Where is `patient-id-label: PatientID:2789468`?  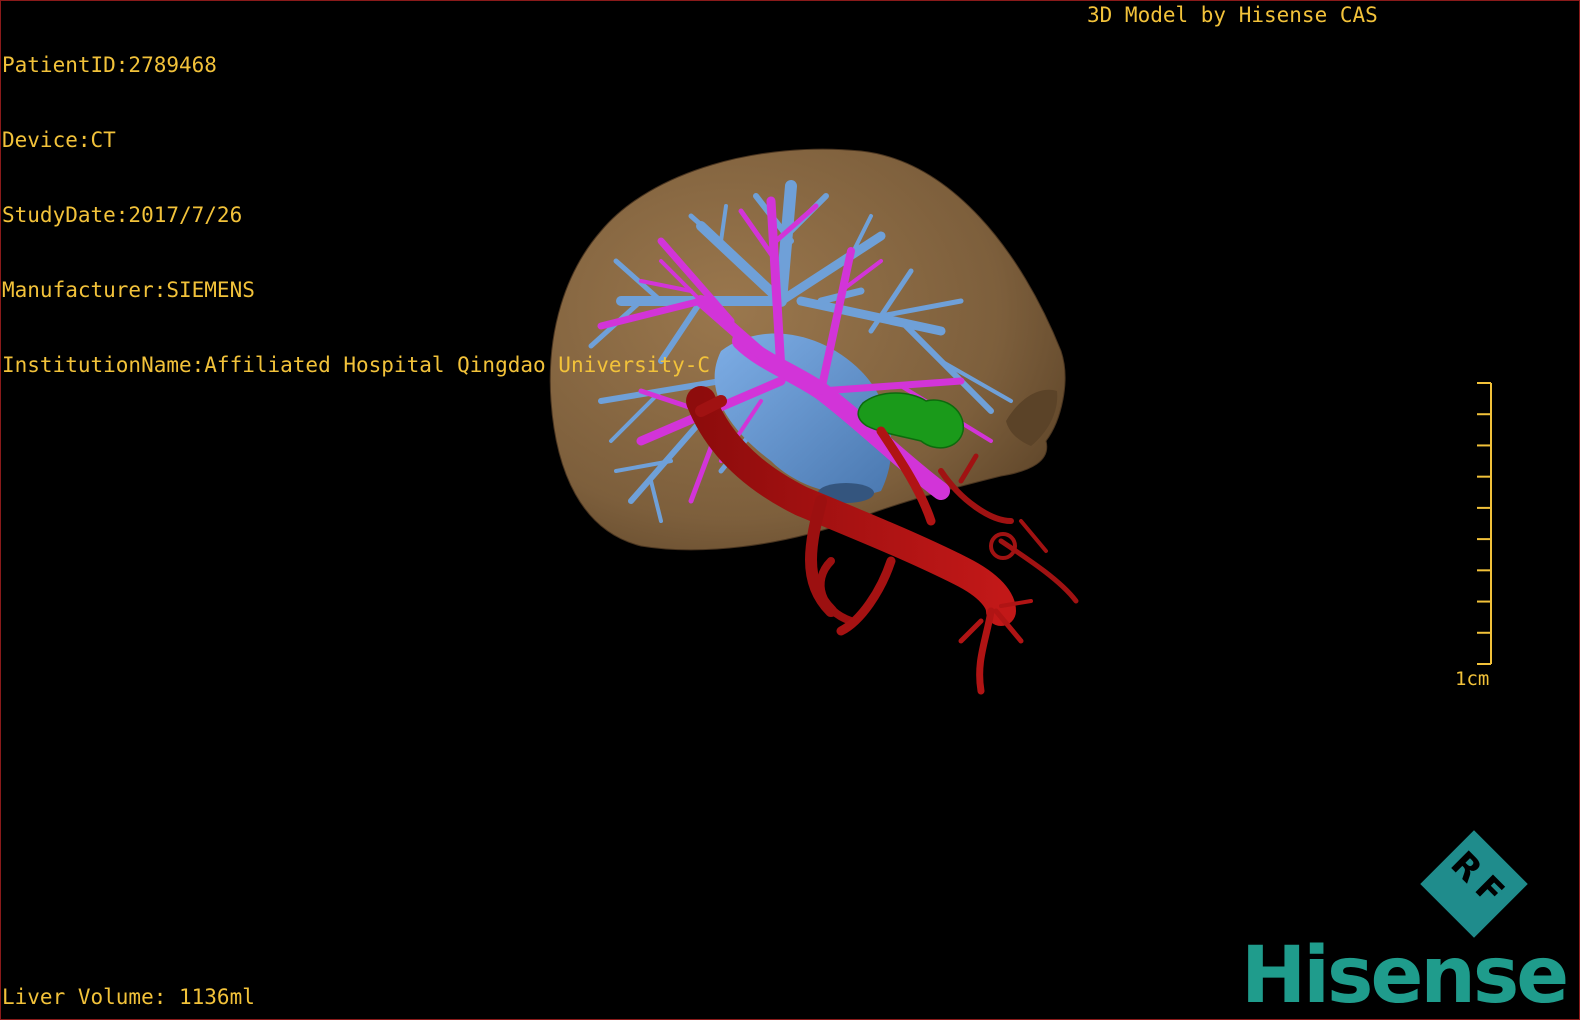
patient-id-label: PatientID:2789468 is located at coordinates (109, 65).